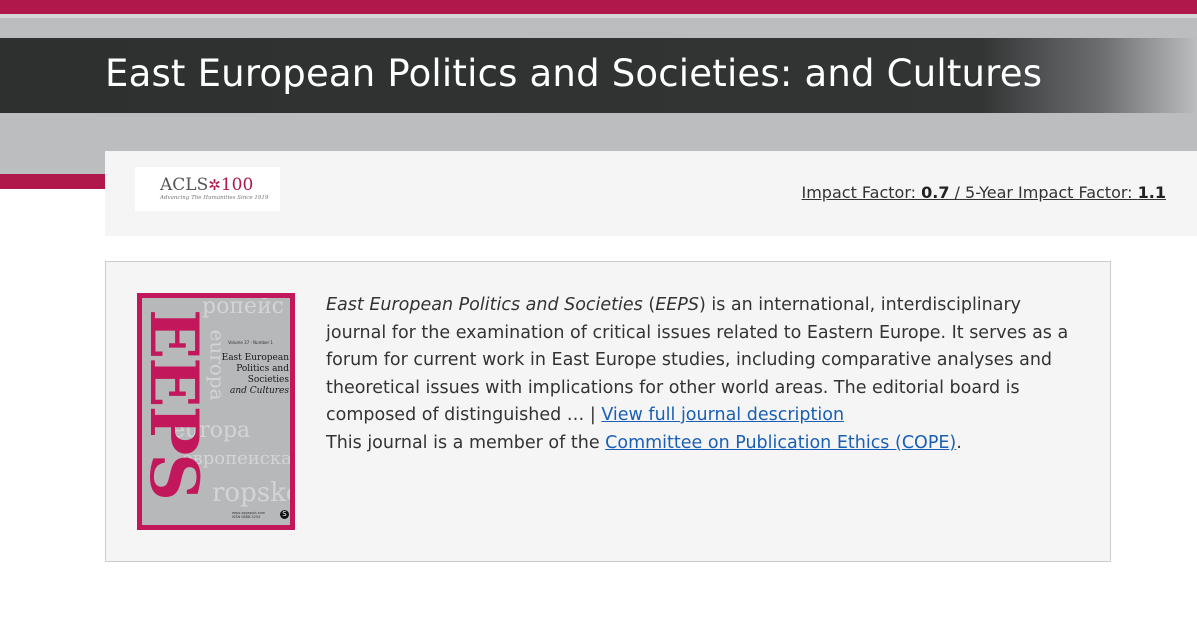 The image size is (1197, 618). What do you see at coordinates (53, 181) in the screenshot?
I see `header-left-accent` at bounding box center [53, 181].